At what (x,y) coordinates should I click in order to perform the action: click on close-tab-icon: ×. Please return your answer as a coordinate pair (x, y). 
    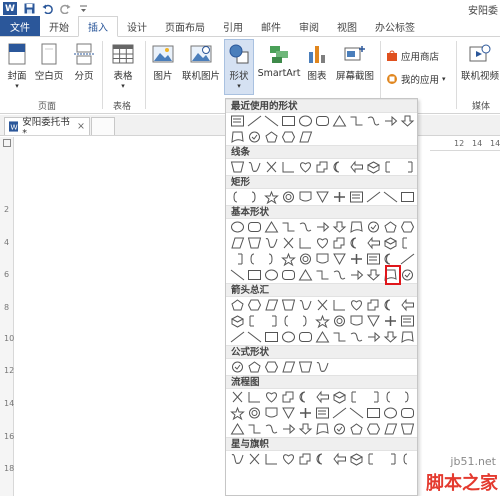
    Looking at the image, I should click on (81, 126).